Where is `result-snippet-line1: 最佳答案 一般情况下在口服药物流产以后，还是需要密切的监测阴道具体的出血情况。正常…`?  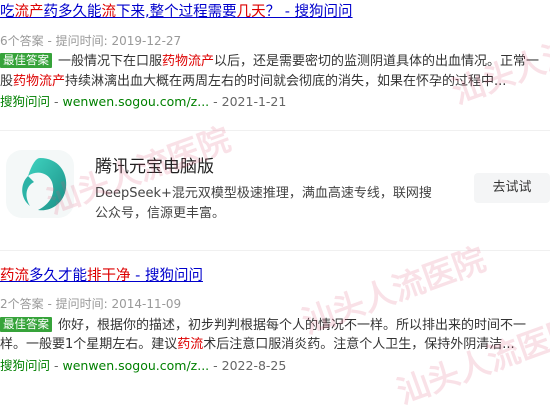
result-snippet-line1: 最佳答案 一般情况下在口服药物流产以后，还是需要密切的监测阴道具体的出血情况。正常… is located at coordinates (269, 62).